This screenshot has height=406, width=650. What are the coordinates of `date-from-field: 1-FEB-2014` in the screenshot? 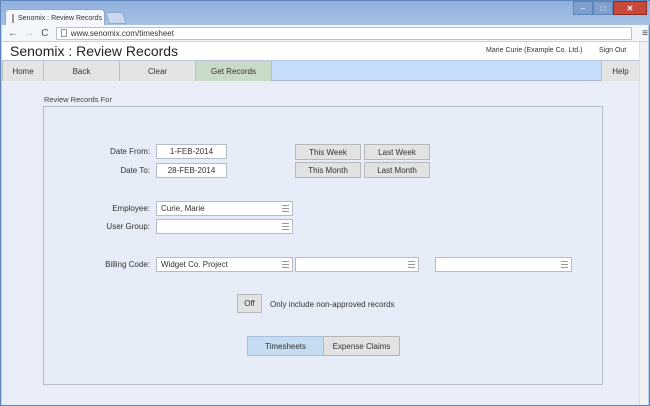 It's located at (191, 151).